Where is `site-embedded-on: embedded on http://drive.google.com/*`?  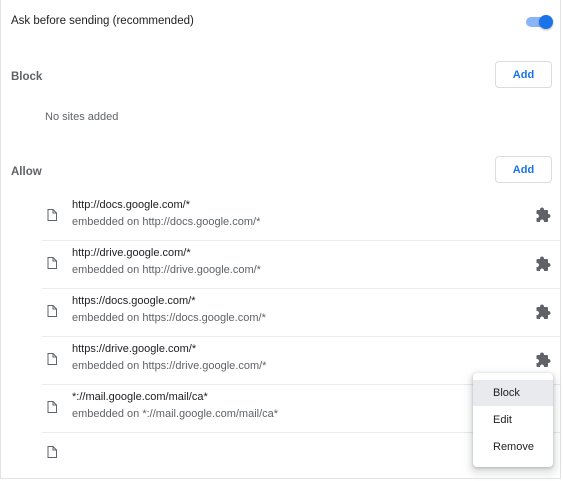 site-embedded-on: embedded on http://drive.google.com/* is located at coordinates (166, 270).